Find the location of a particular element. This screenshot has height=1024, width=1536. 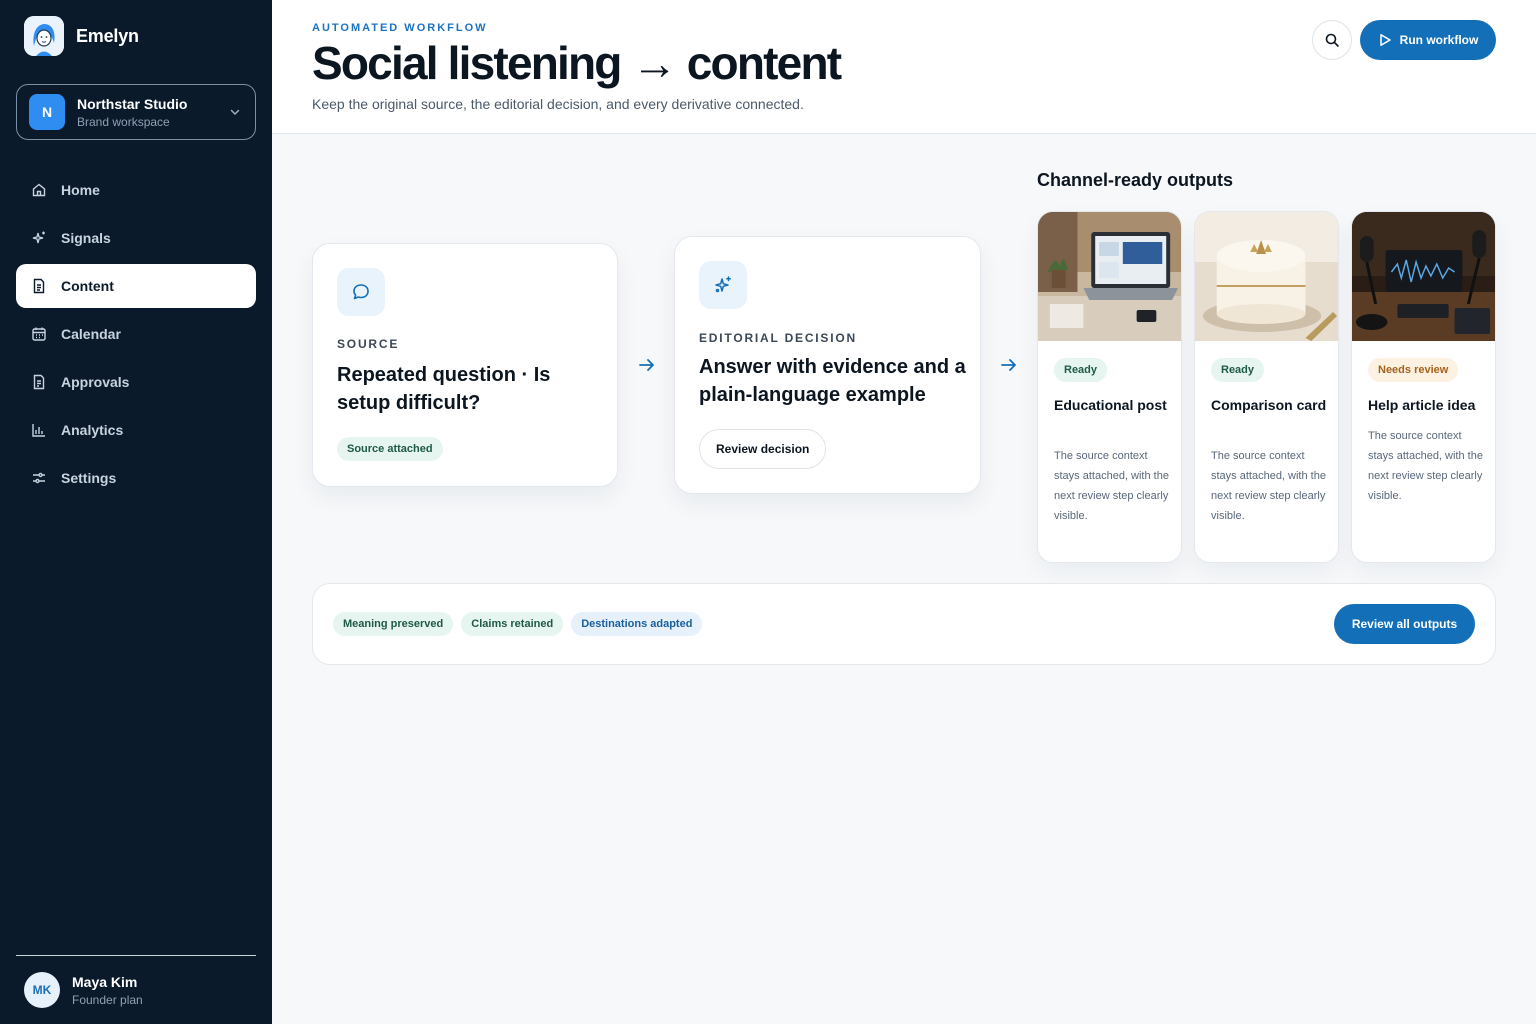

status-badge: Needs review is located at coordinates (1413, 370).